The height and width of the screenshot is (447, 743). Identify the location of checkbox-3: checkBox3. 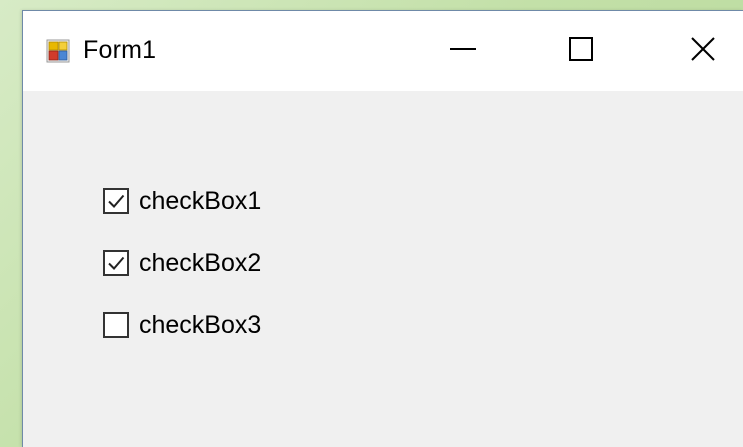
(182, 325).